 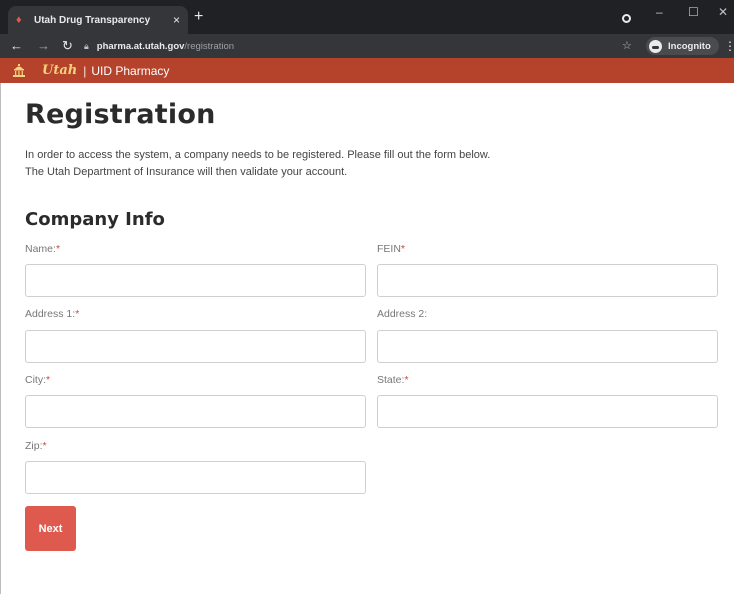 I want to click on maximize-icon: ☐, so click(x=693, y=12).